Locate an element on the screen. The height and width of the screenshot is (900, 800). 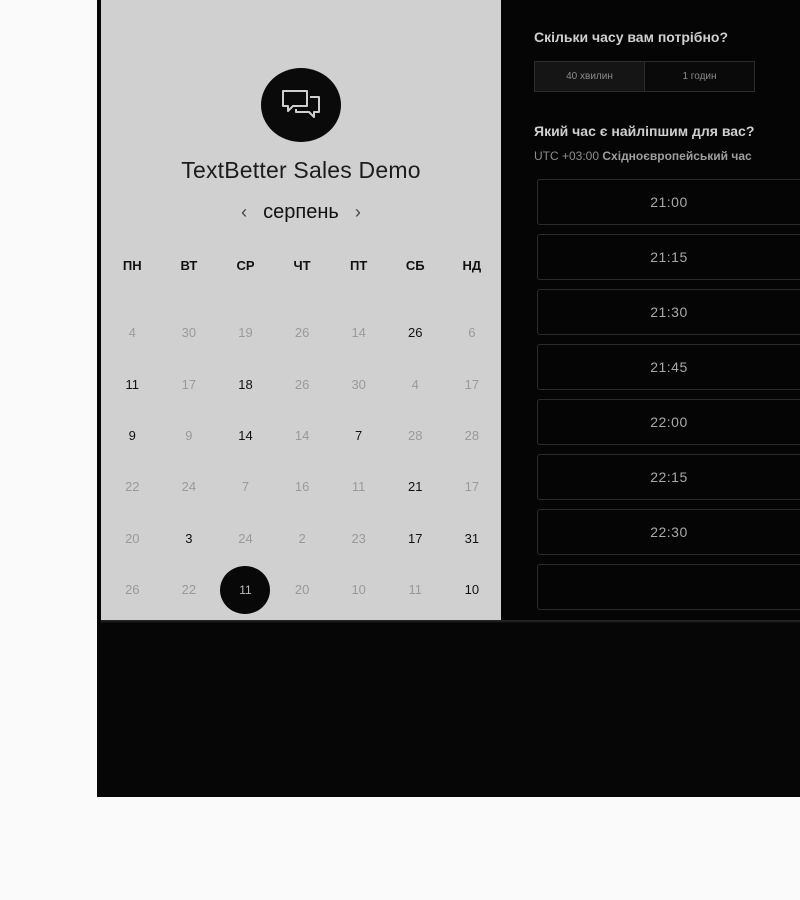
calendar-day-number: 16 is located at coordinates (302, 487).